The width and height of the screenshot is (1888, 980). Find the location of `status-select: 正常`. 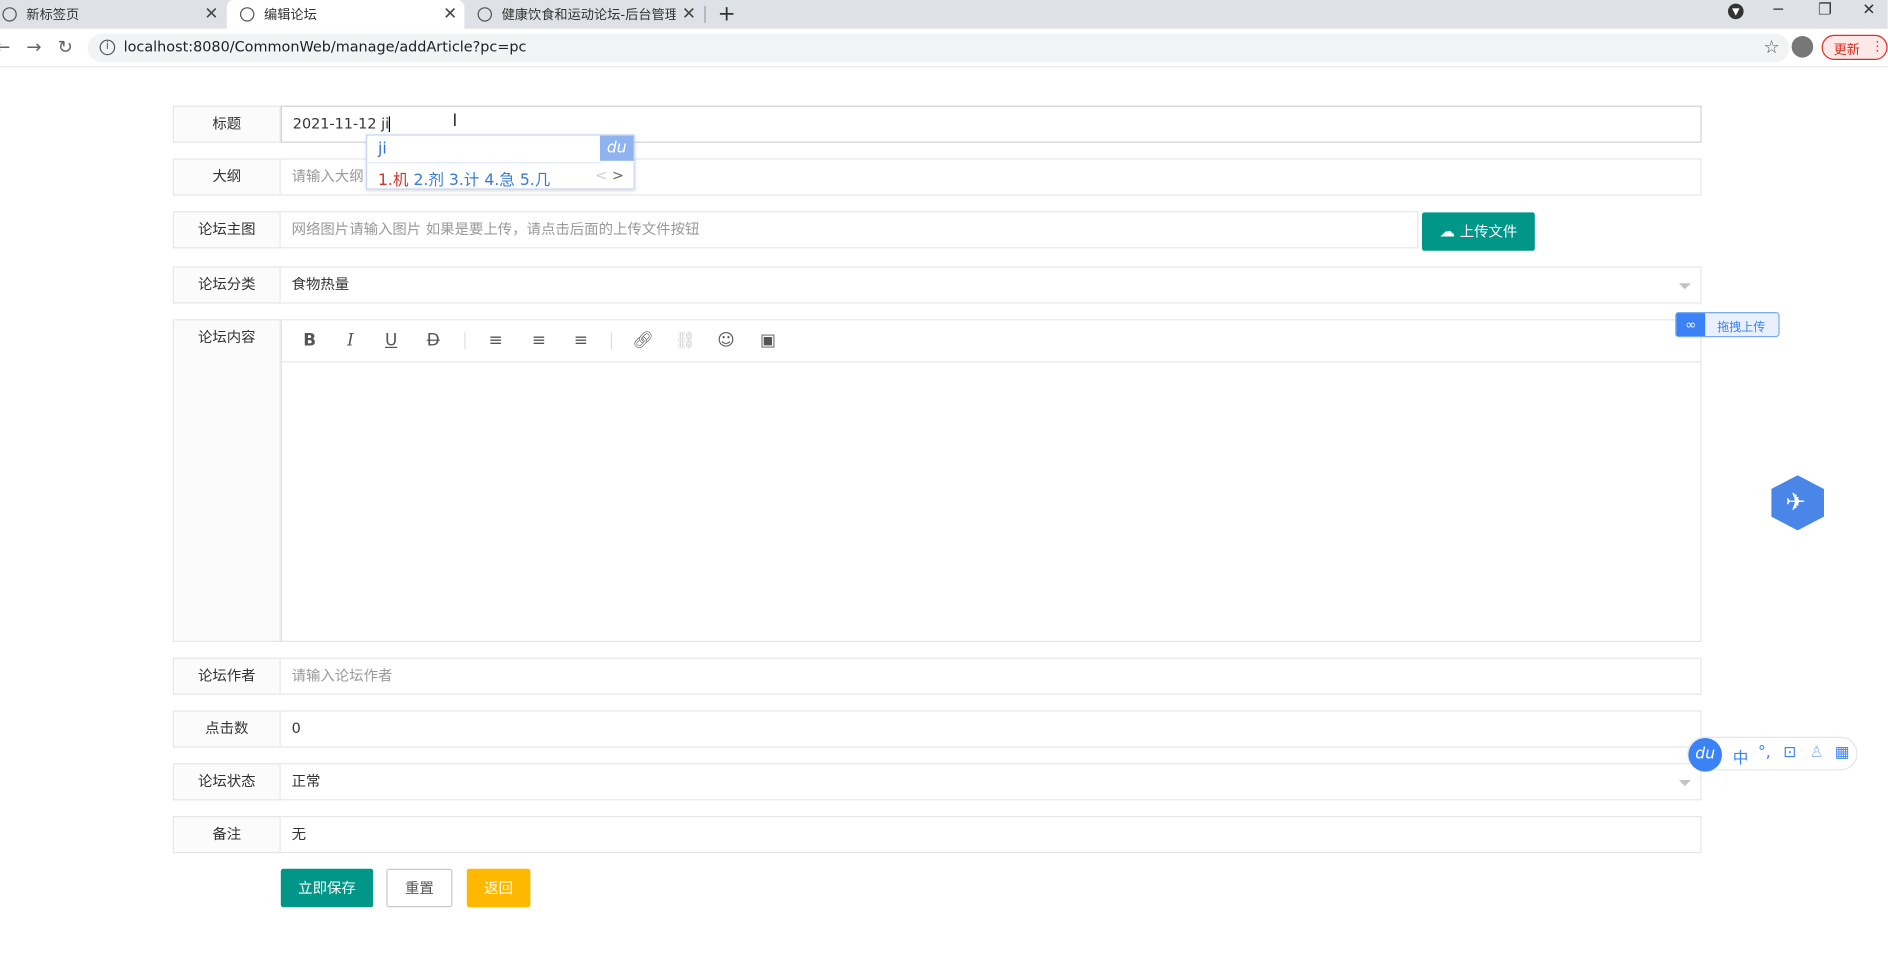

status-select: 正常 is located at coordinates (991, 782).